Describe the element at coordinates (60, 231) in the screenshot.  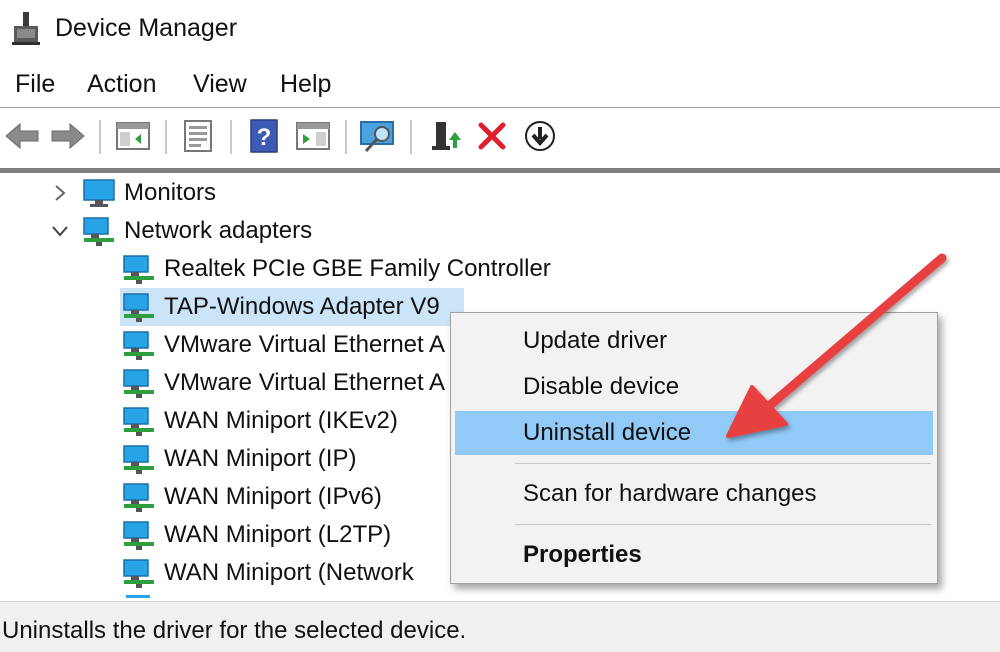
I see `chevron-down-icon` at that location.